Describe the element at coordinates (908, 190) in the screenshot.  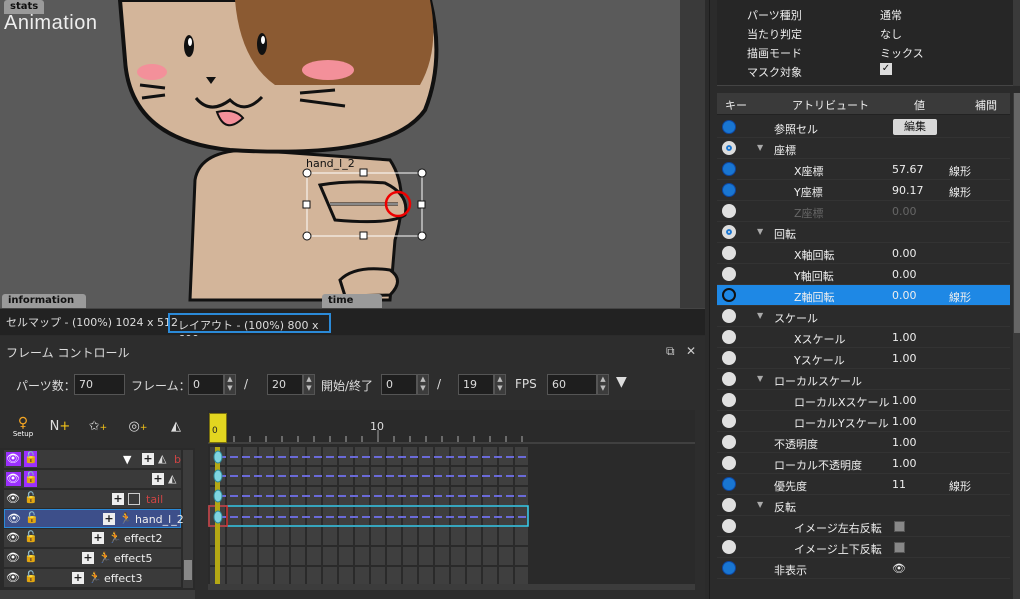
I see `attribute-value: 90.17` at that location.